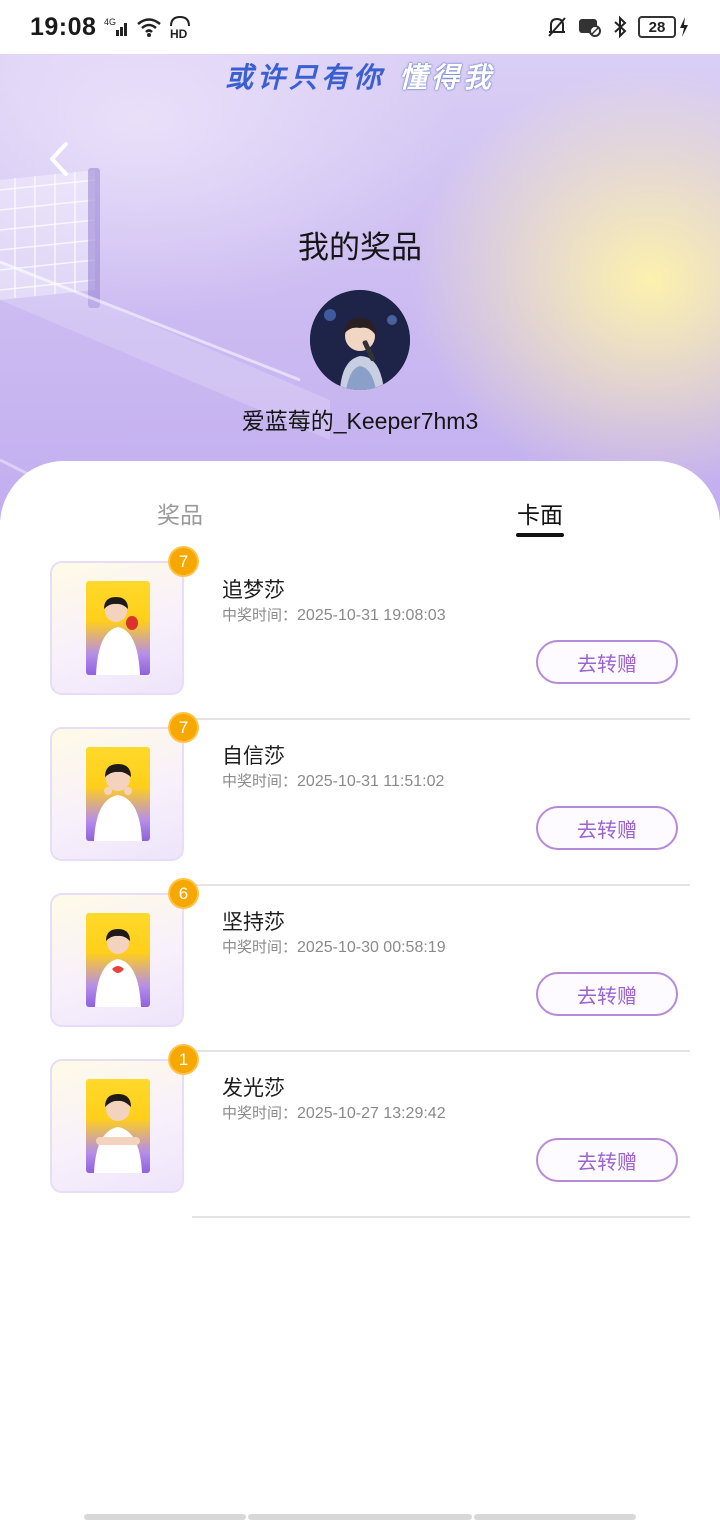 This screenshot has height=1520, width=720. I want to click on card-thumbnail: 自信莎, so click(117, 794).